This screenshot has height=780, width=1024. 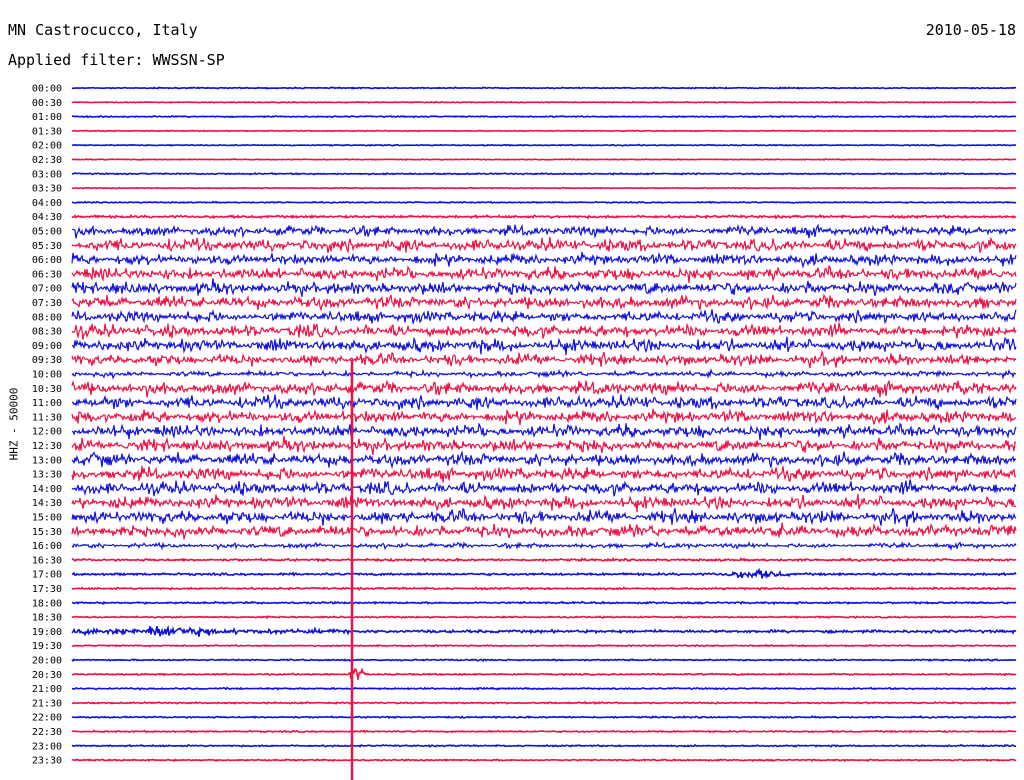 I want to click on tick-label: 17:00, so click(x=47, y=575).